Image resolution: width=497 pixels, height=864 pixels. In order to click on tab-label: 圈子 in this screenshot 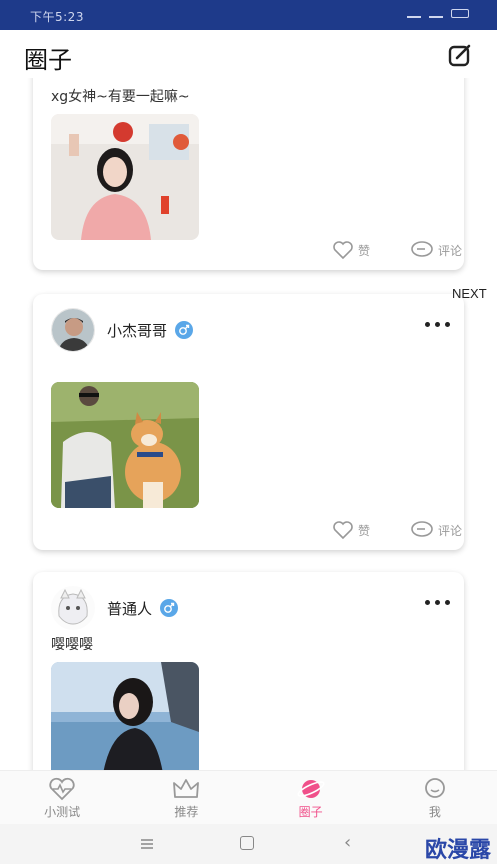, I will do `click(310, 812)`.